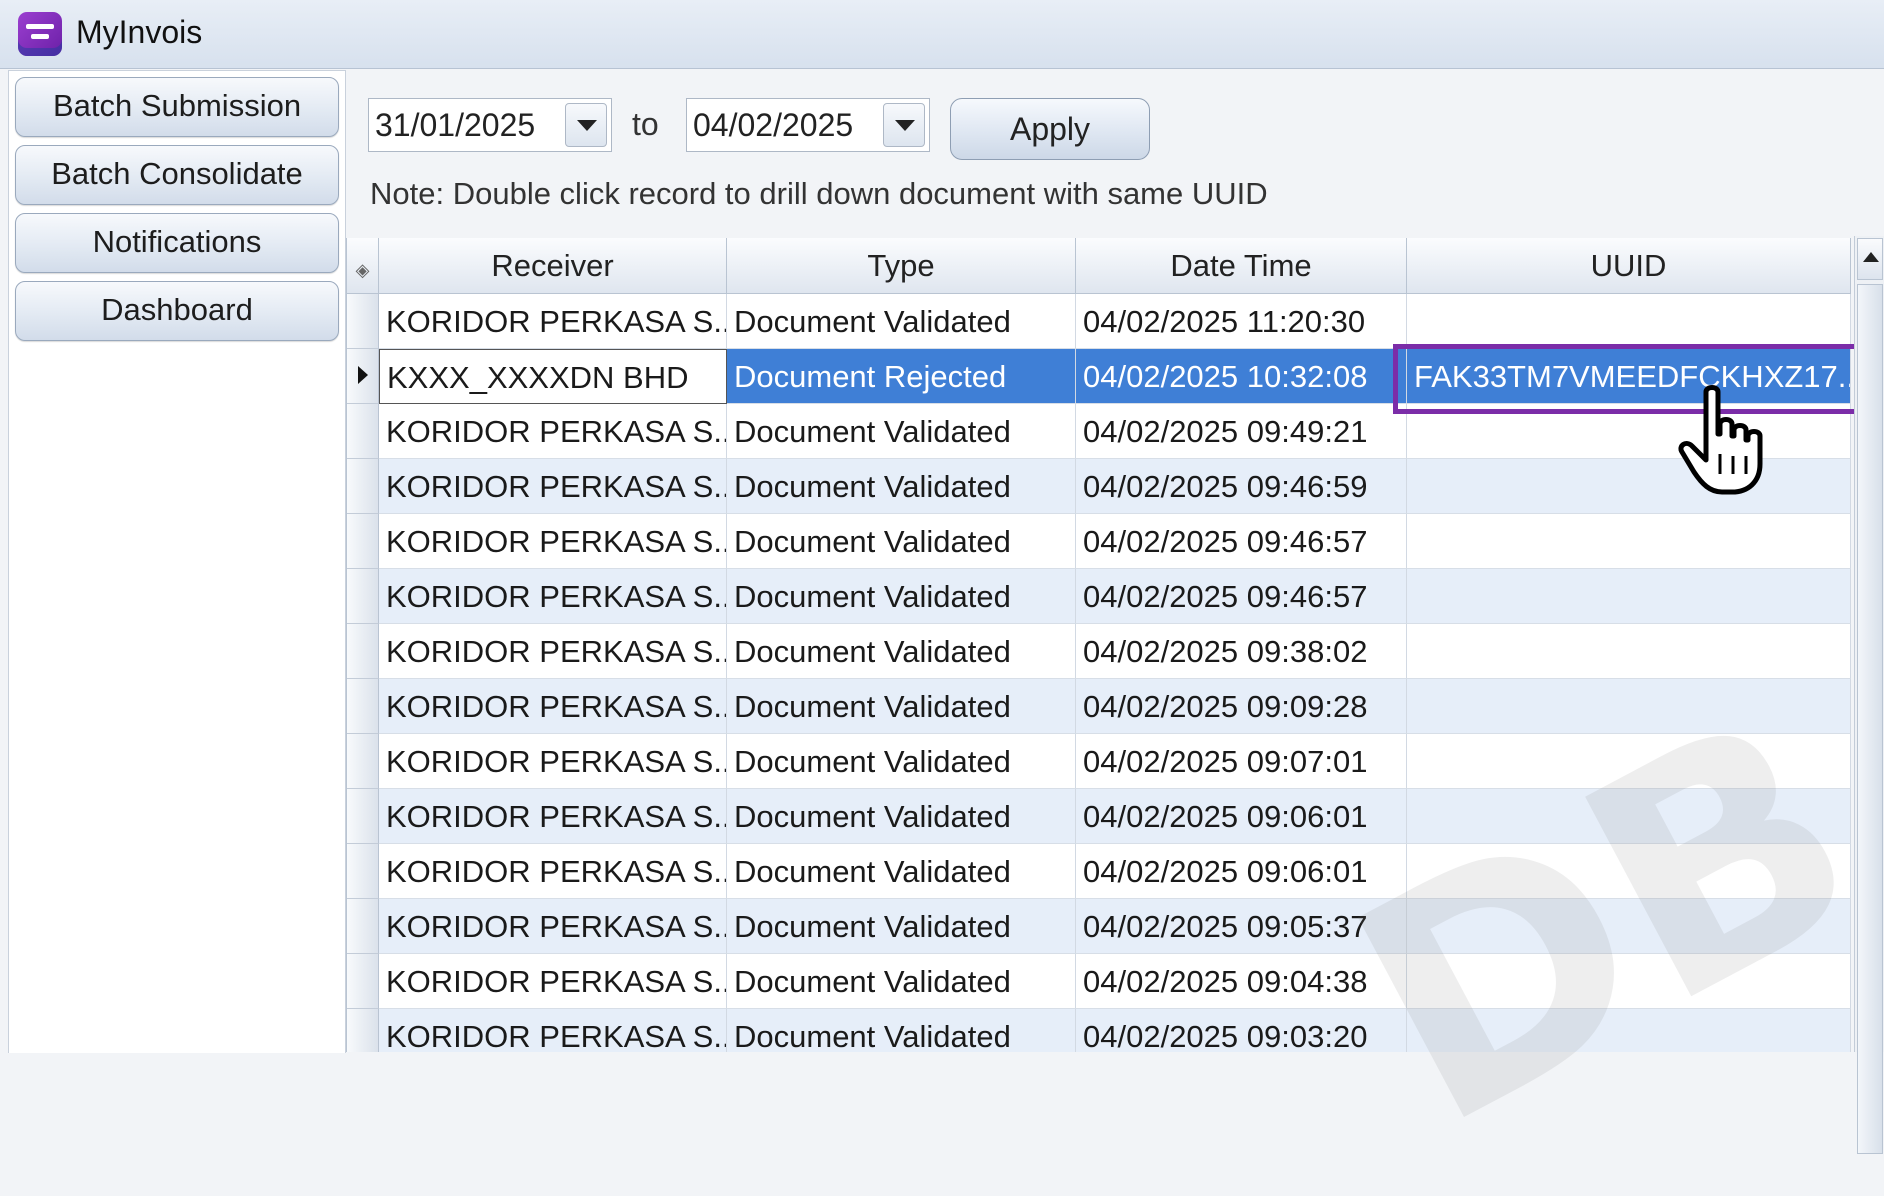 This screenshot has height=1196, width=1884. I want to click on scroll-thumb, so click(1870, 719).